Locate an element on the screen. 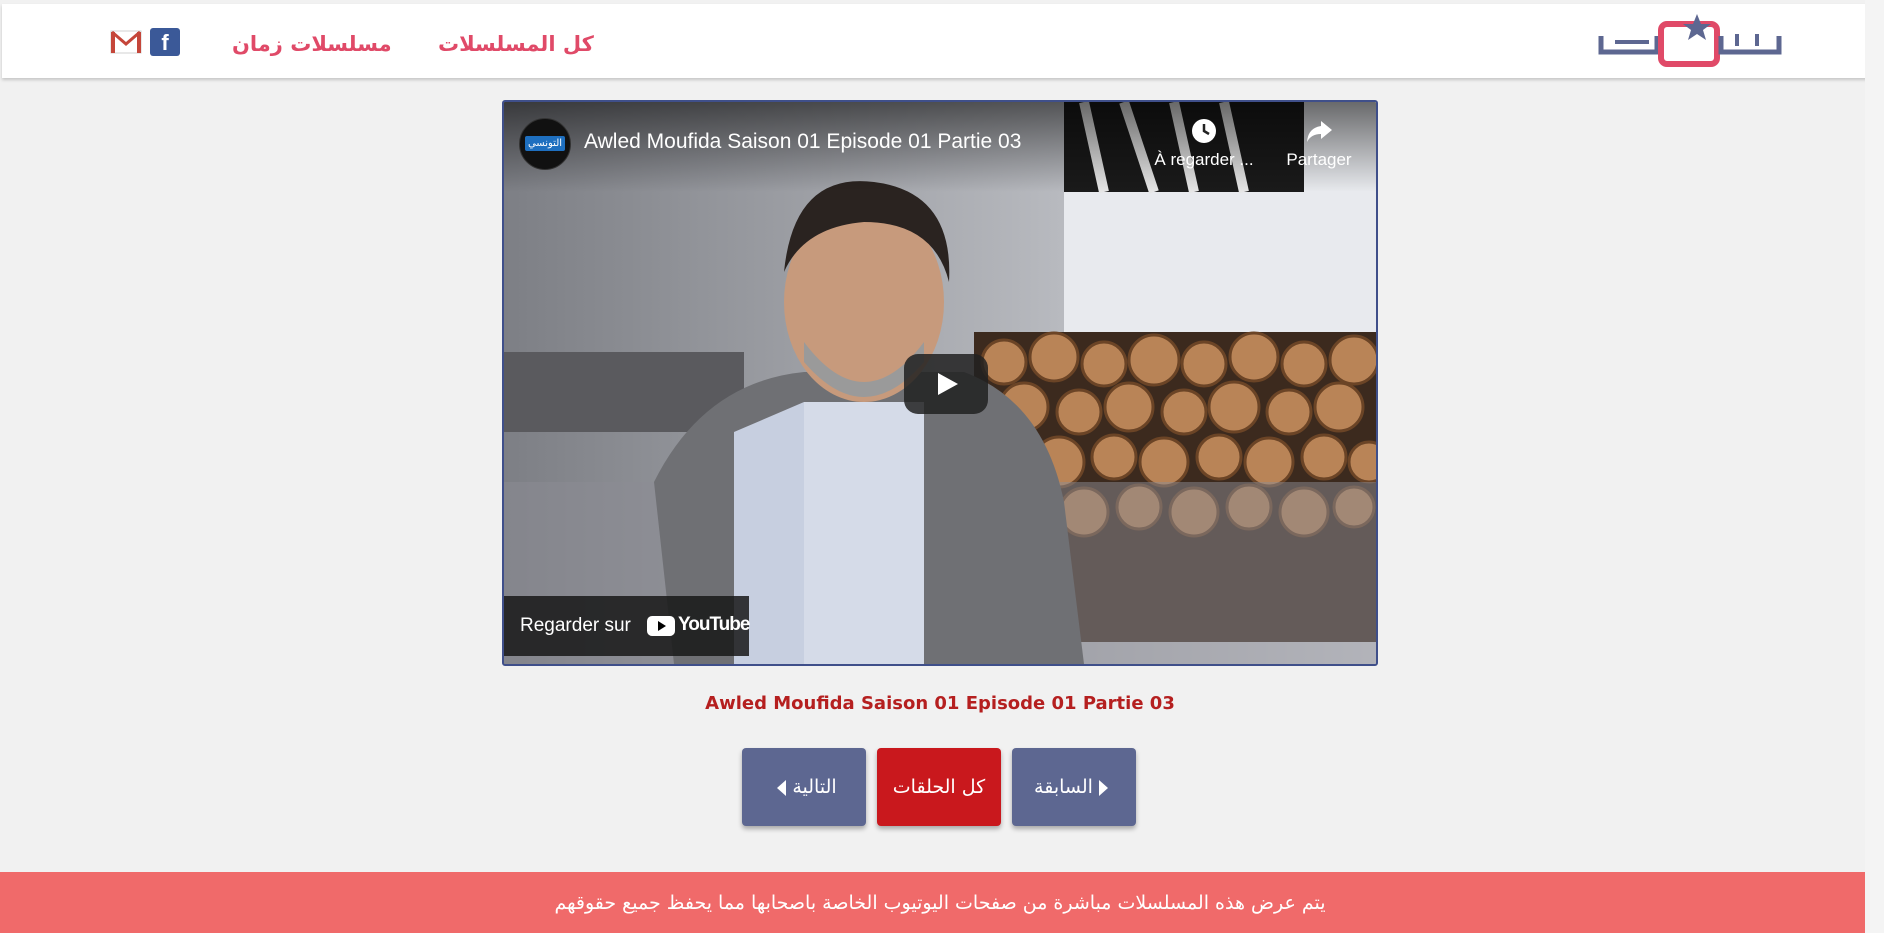  watch-on-label: Regarder sur is located at coordinates (575, 625).